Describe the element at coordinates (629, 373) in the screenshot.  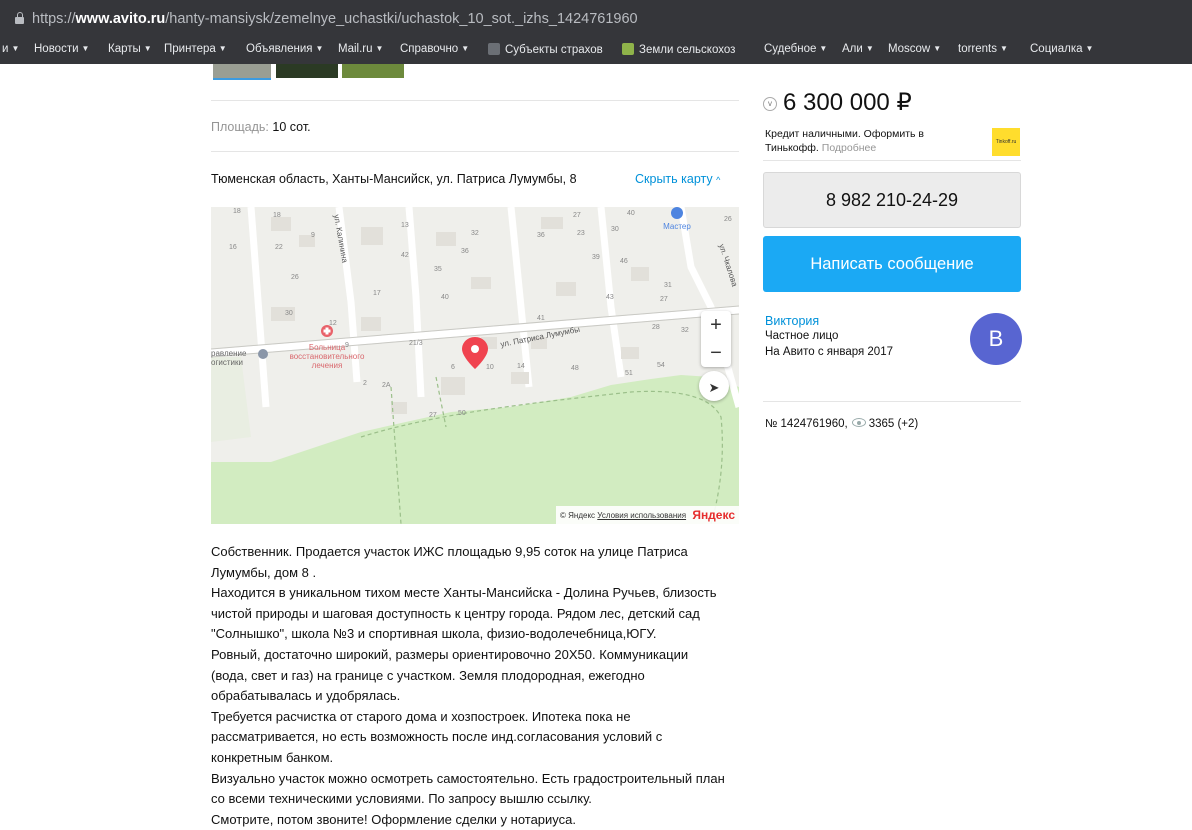
I see `svg-text: 51` at that location.